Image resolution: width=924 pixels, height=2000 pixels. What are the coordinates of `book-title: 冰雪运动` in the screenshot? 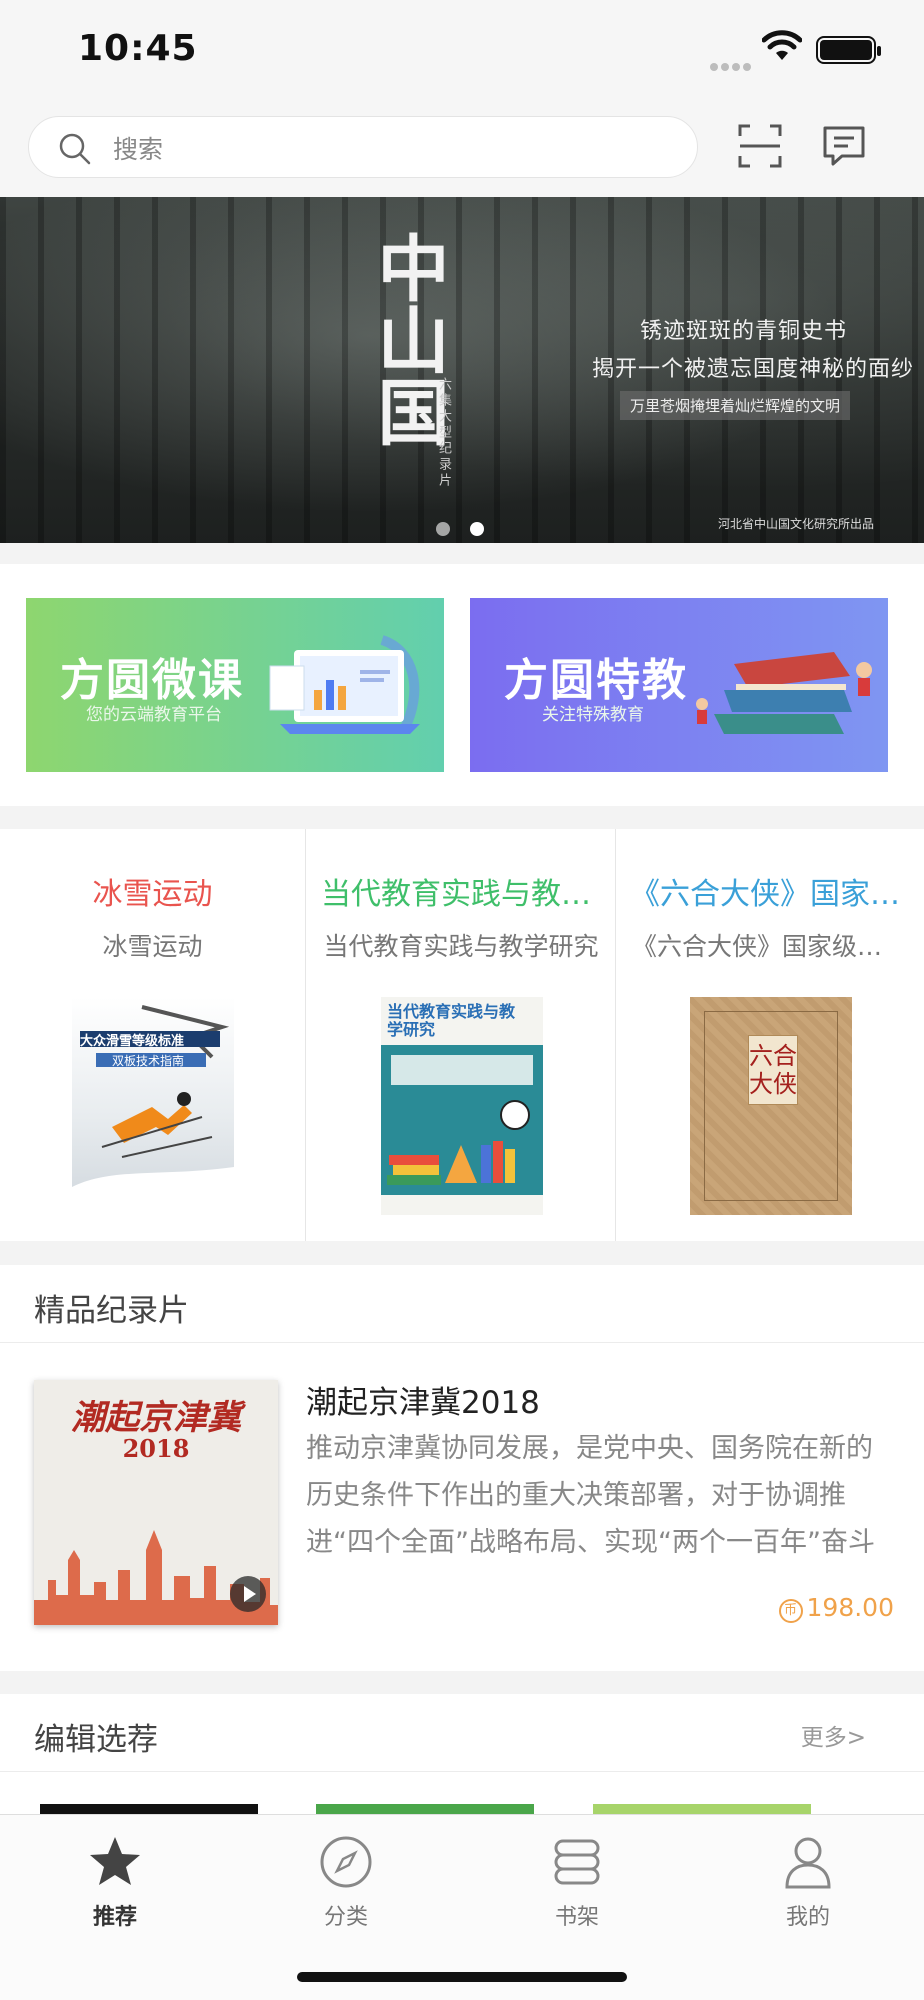 It's located at (152, 894).